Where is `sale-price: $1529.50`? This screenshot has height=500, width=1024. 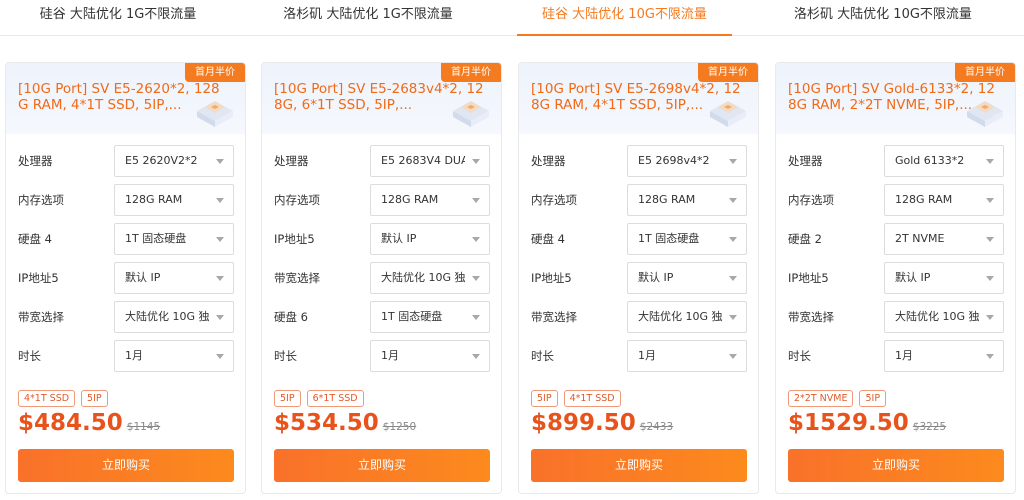 sale-price: $1529.50 is located at coordinates (848, 423).